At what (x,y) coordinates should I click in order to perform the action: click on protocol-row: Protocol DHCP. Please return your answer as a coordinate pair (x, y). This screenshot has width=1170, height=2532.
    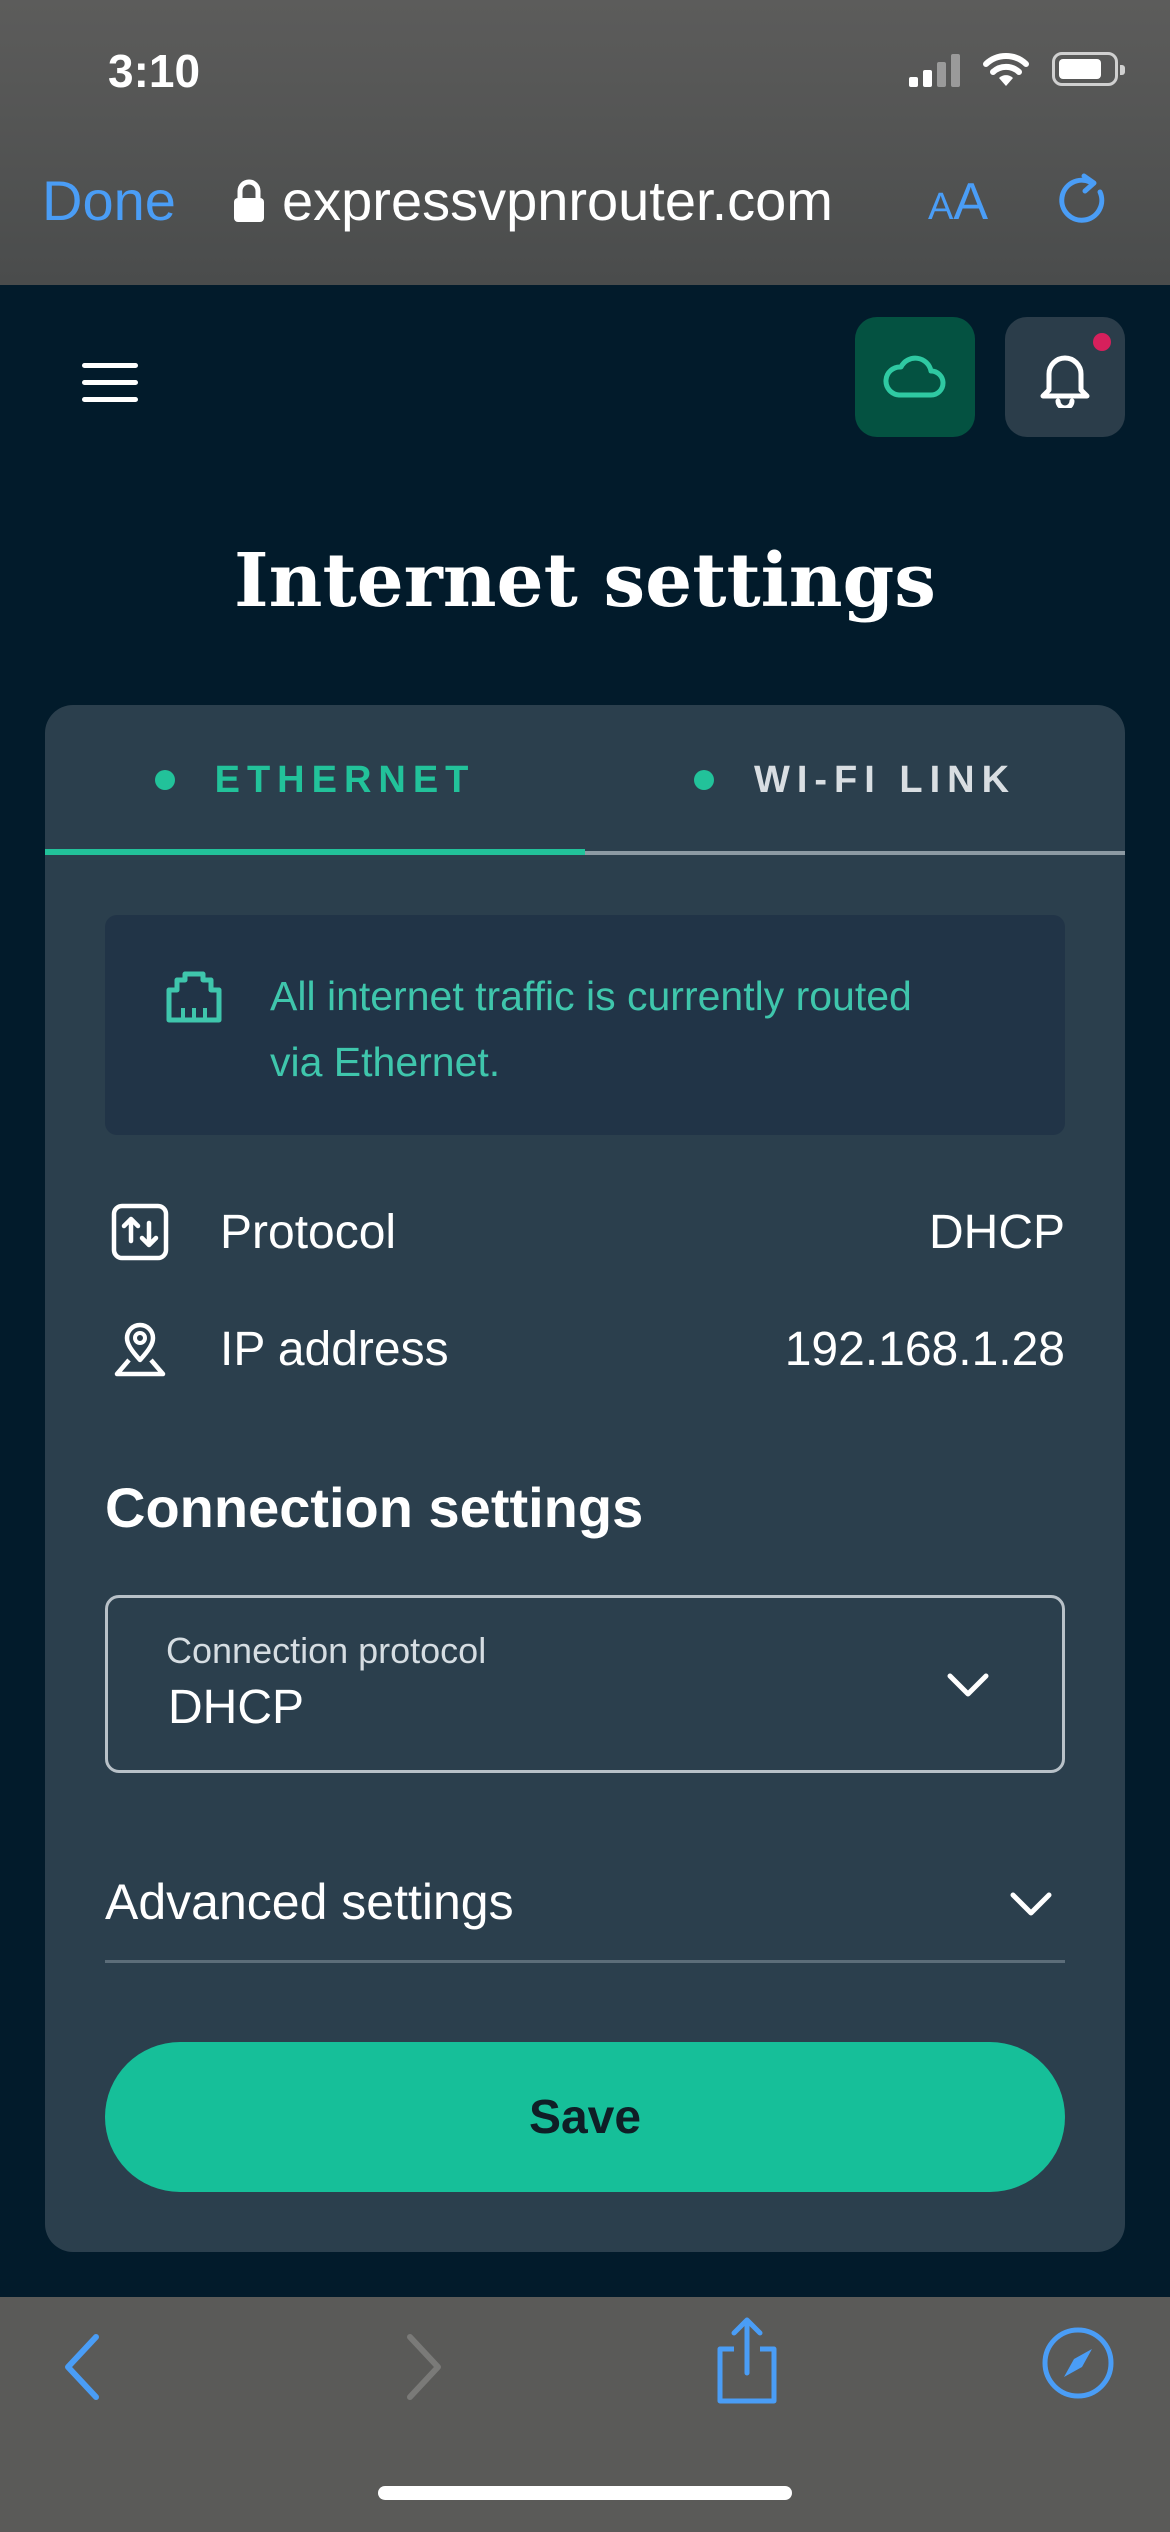
    Looking at the image, I should click on (585, 1232).